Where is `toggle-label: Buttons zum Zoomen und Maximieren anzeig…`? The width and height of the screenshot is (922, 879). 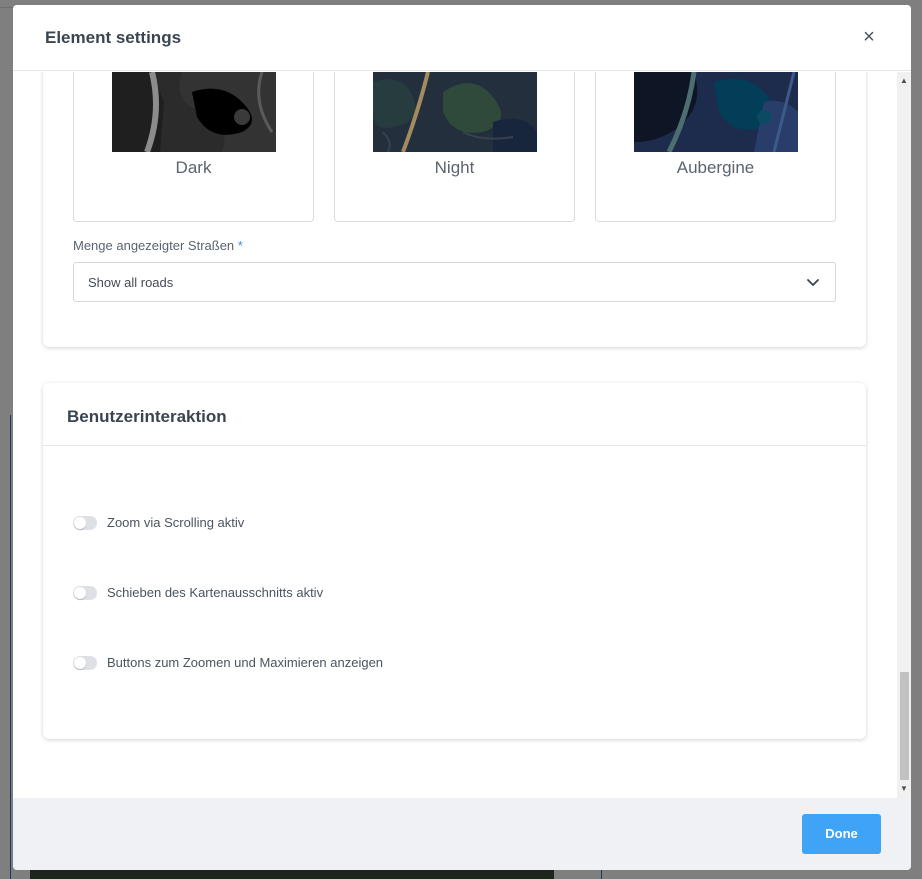
toggle-label: Buttons zum Zoomen und Maximieren anzeig… is located at coordinates (245, 662).